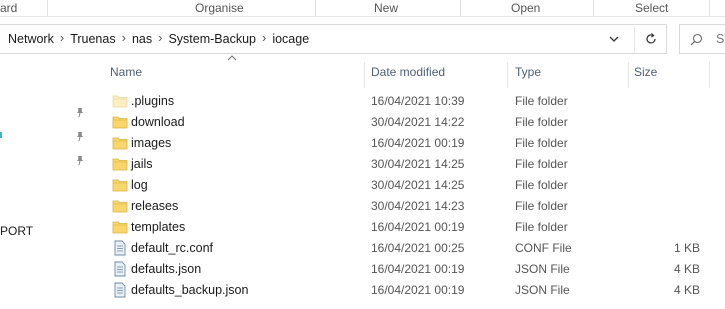  Describe the element at coordinates (418, 122) in the screenshot. I see `file-date-modified: 30/04/2021 14:22` at that location.